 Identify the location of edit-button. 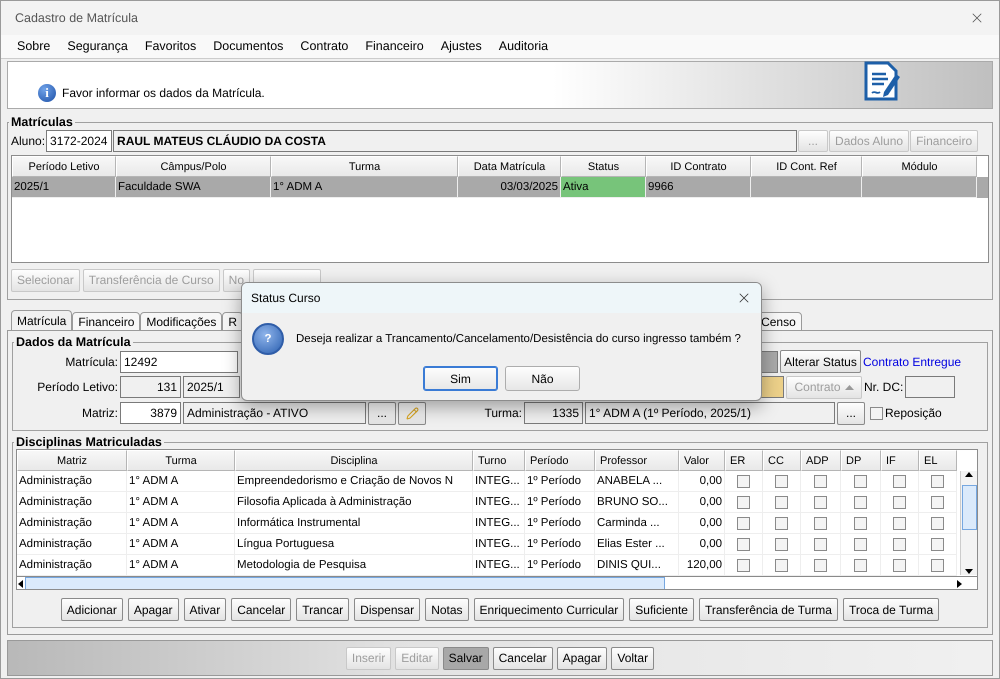
(412, 413).